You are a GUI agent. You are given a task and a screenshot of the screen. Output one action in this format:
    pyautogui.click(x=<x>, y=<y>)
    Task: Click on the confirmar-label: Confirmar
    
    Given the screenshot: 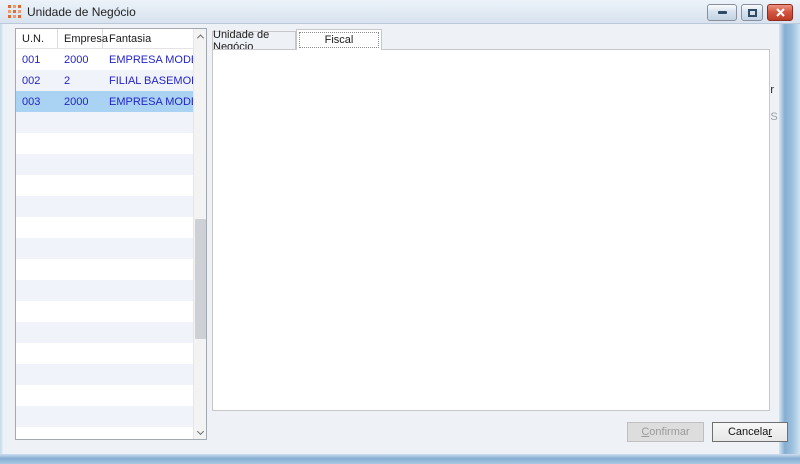 What is the action you would take?
    pyautogui.click(x=665, y=432)
    